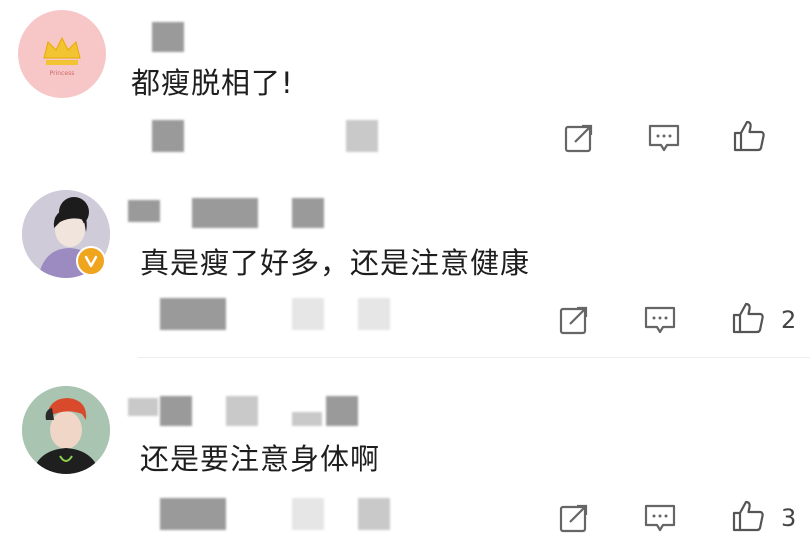 The width and height of the screenshot is (810, 550). I want to click on user-photo, so click(66, 430).